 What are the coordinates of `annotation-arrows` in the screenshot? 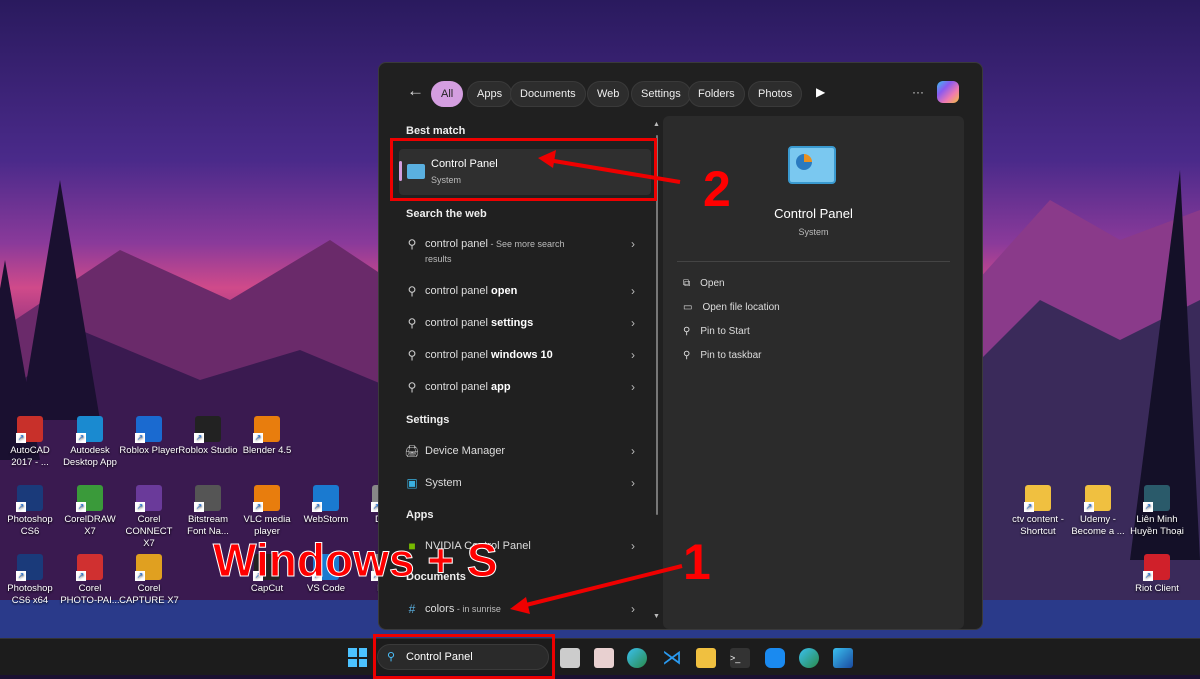 It's located at (596, 382).